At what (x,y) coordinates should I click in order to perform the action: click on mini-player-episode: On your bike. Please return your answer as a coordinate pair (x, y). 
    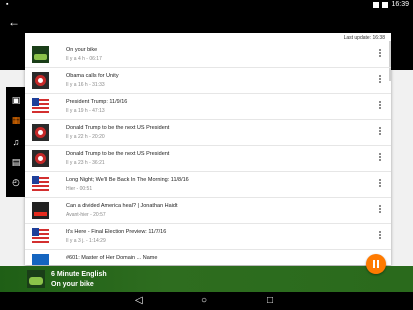
    Looking at the image, I should click on (72, 284).